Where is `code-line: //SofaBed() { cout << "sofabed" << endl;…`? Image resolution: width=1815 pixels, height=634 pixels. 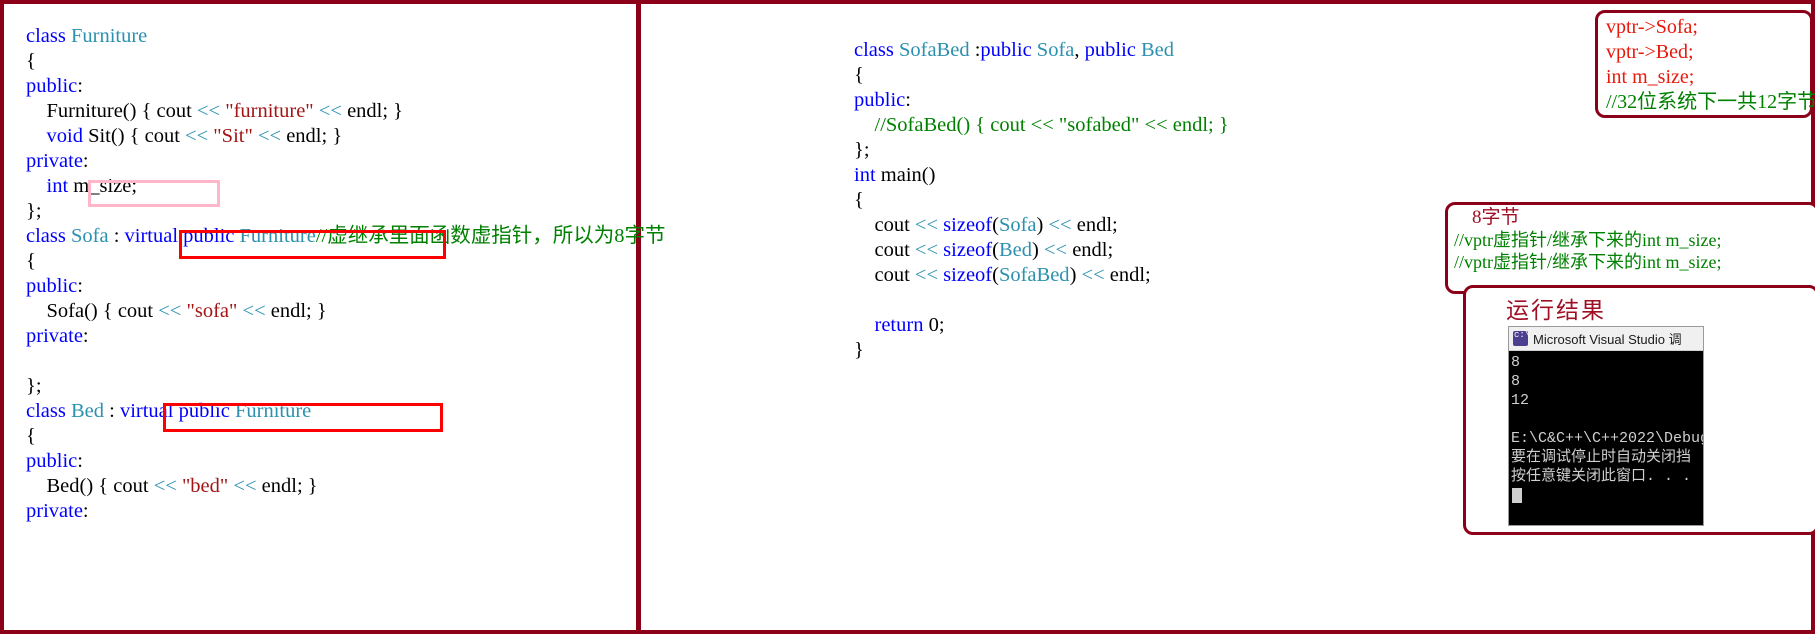
code-line: //SofaBed() { cout << "sofabed" << endl;… is located at coordinates (1041, 125).